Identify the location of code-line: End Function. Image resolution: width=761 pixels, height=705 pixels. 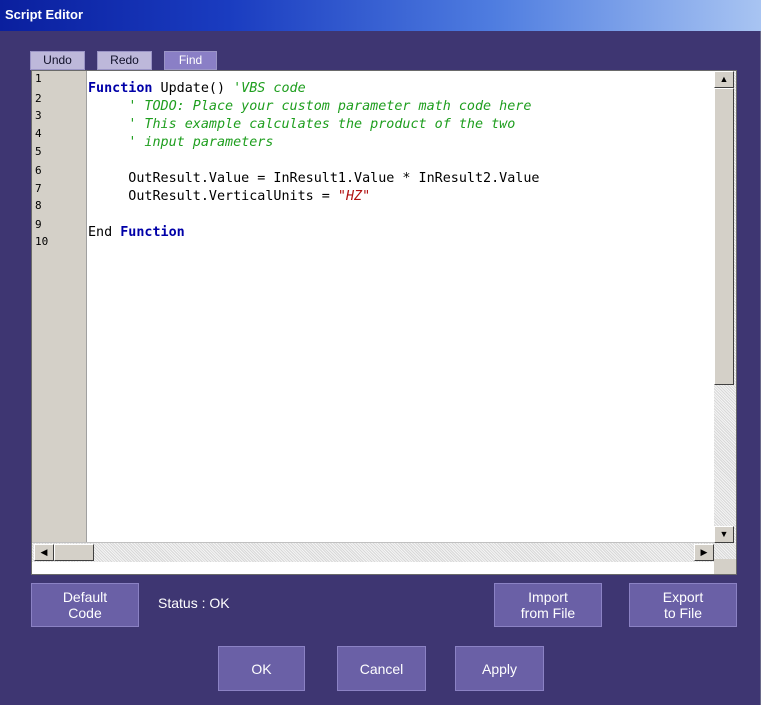
(136, 233).